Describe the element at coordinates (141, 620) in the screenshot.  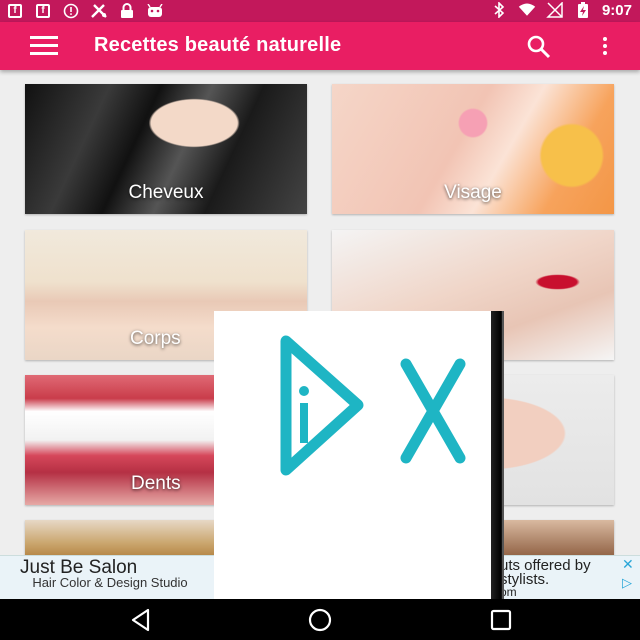
I see `back-icon` at that location.